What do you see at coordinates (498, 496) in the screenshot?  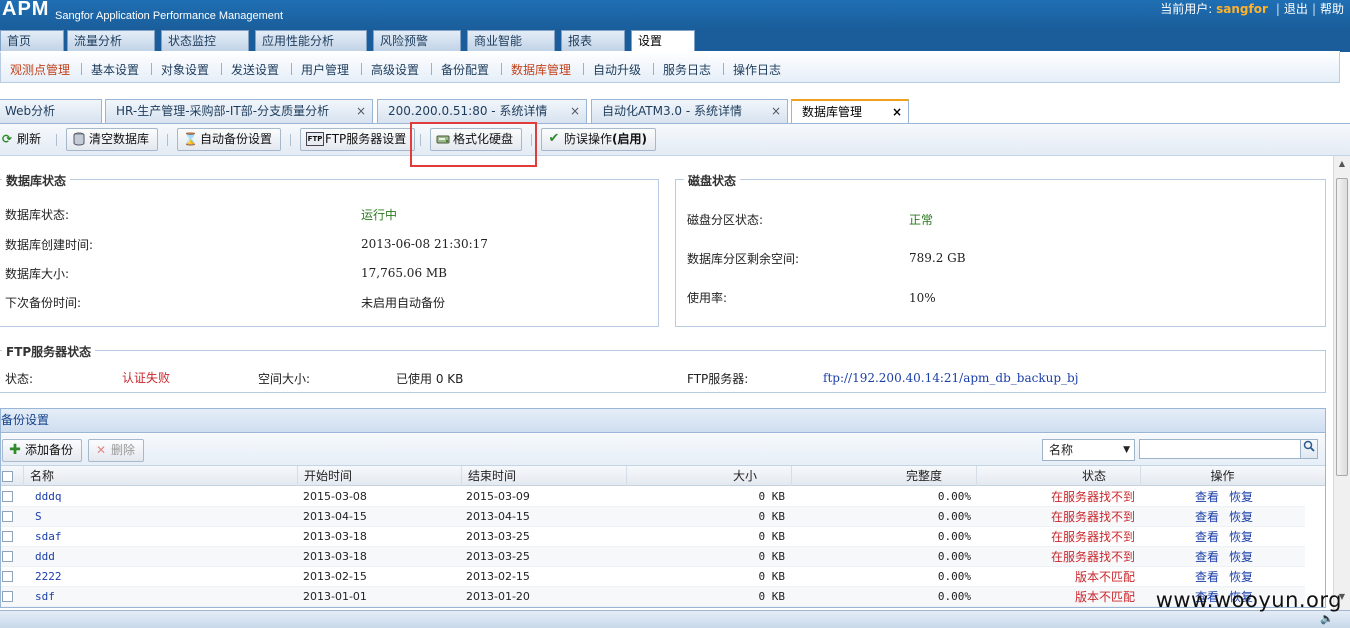 I see `backup-end: 2015-03-09` at bounding box center [498, 496].